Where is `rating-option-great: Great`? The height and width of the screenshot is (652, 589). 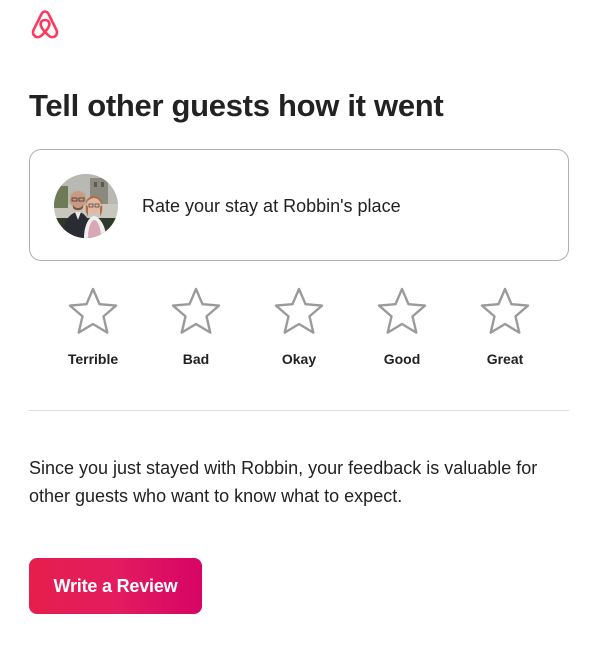 rating-option-great: Great is located at coordinates (505, 329).